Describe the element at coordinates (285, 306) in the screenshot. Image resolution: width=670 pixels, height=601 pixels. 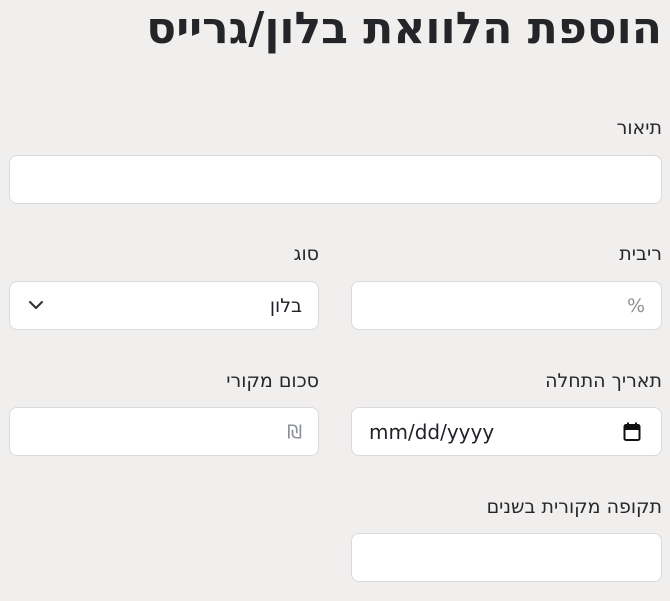
I see `type-selected-value: בלון` at that location.